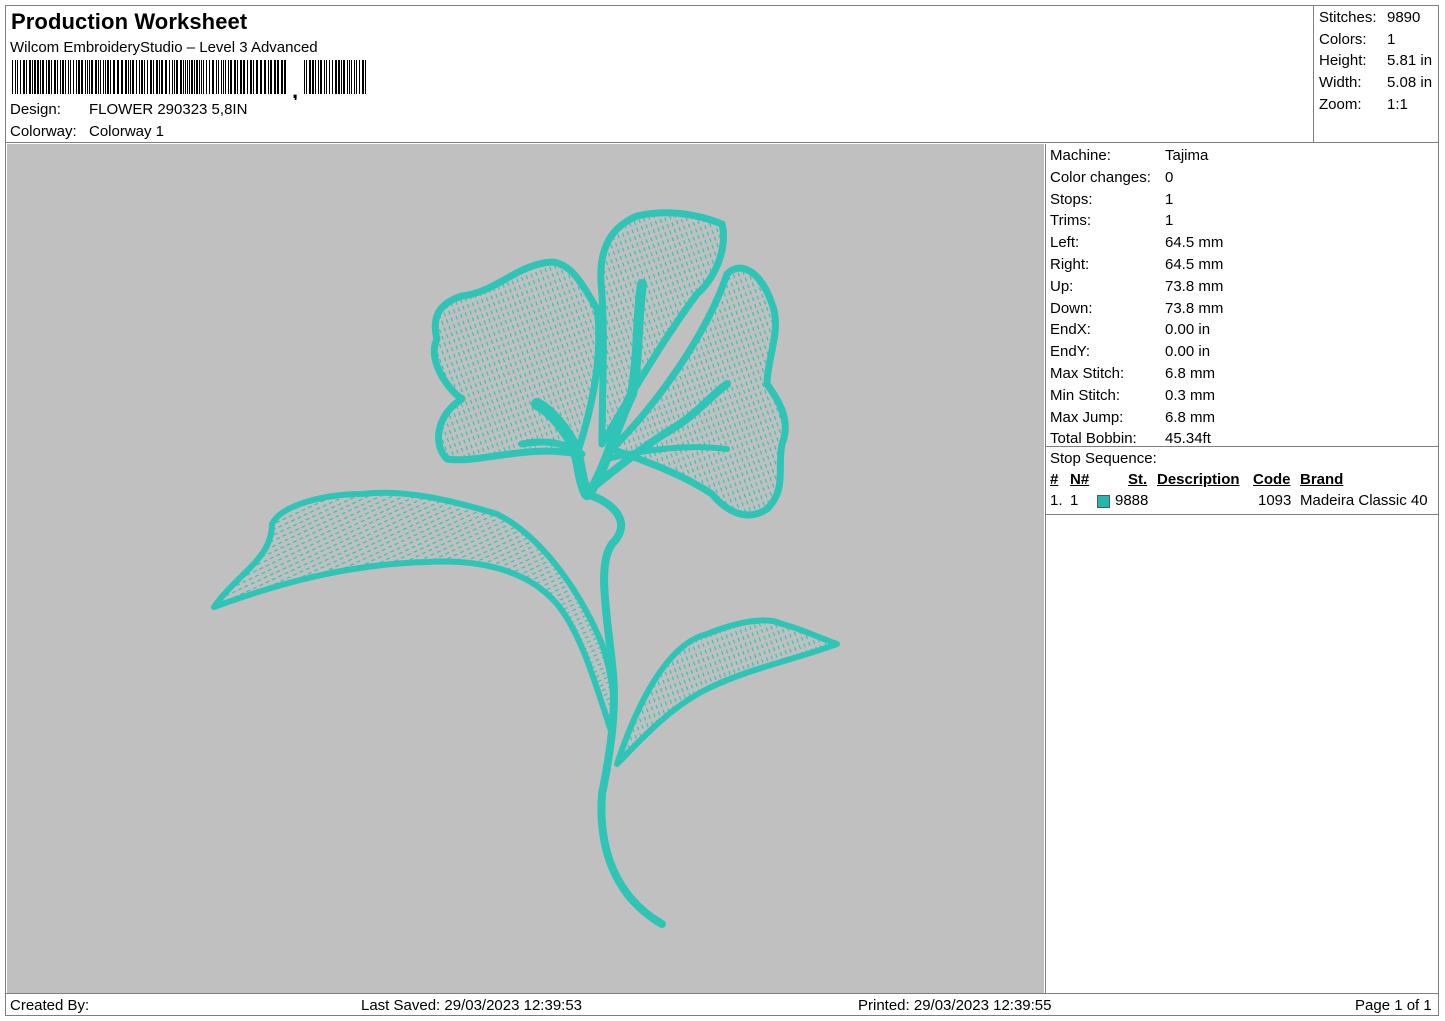 This screenshot has height=1021, width=1445. Describe the element at coordinates (1194, 286) in the screenshot. I see `machine-info-value: 73.8 mm` at that location.